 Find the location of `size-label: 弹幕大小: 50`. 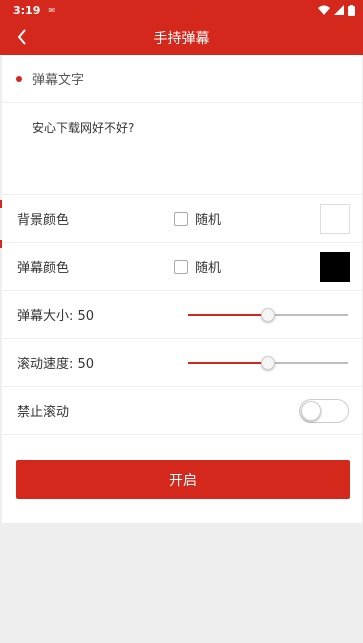

size-label: 弹幕大小: 50 is located at coordinates (56, 316).